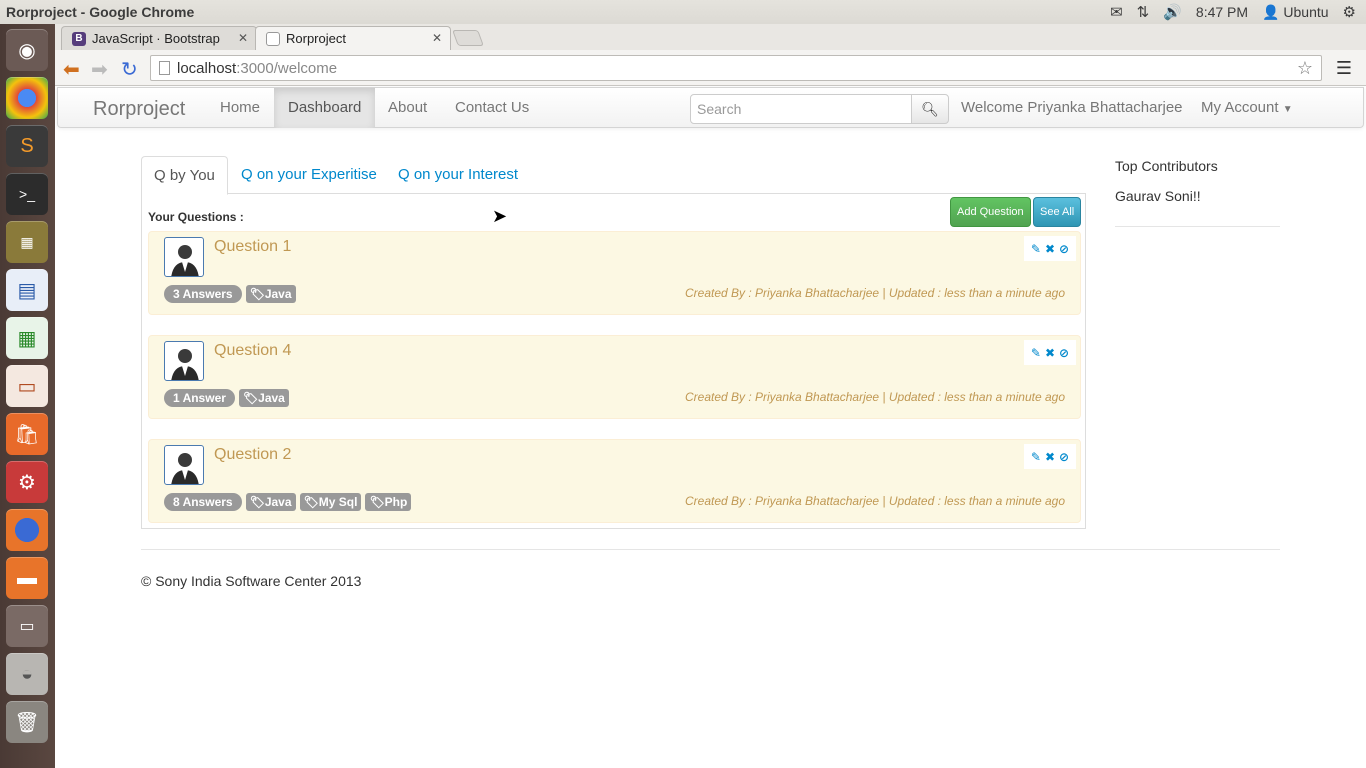 This screenshot has width=1366, height=768. Describe the element at coordinates (100, 12) in the screenshot. I see `window-title: Rorproject - Google Chrome` at that location.